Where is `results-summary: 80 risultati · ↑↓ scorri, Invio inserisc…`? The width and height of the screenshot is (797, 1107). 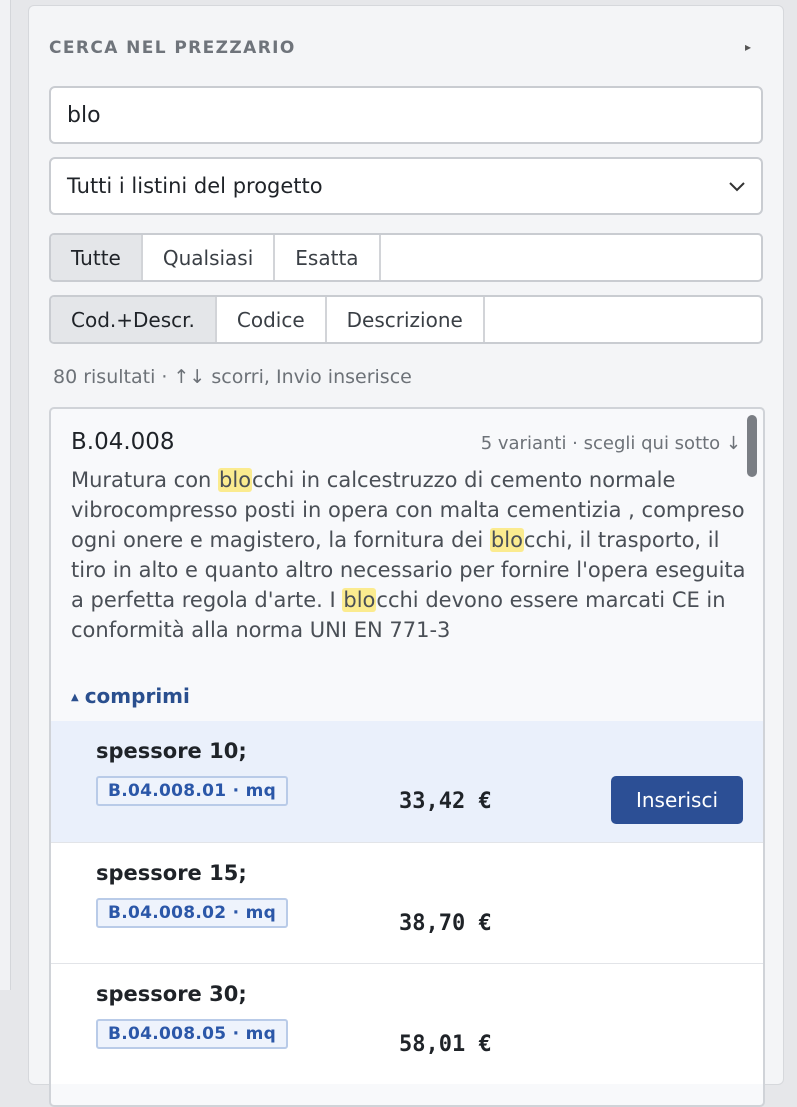 results-summary: 80 risultati · ↑↓ scorri, Invio inserisc… is located at coordinates (232, 377).